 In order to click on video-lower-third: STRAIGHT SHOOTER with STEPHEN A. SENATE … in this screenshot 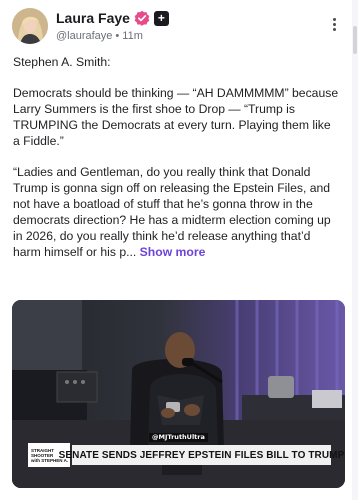, I will do `click(186, 455)`.